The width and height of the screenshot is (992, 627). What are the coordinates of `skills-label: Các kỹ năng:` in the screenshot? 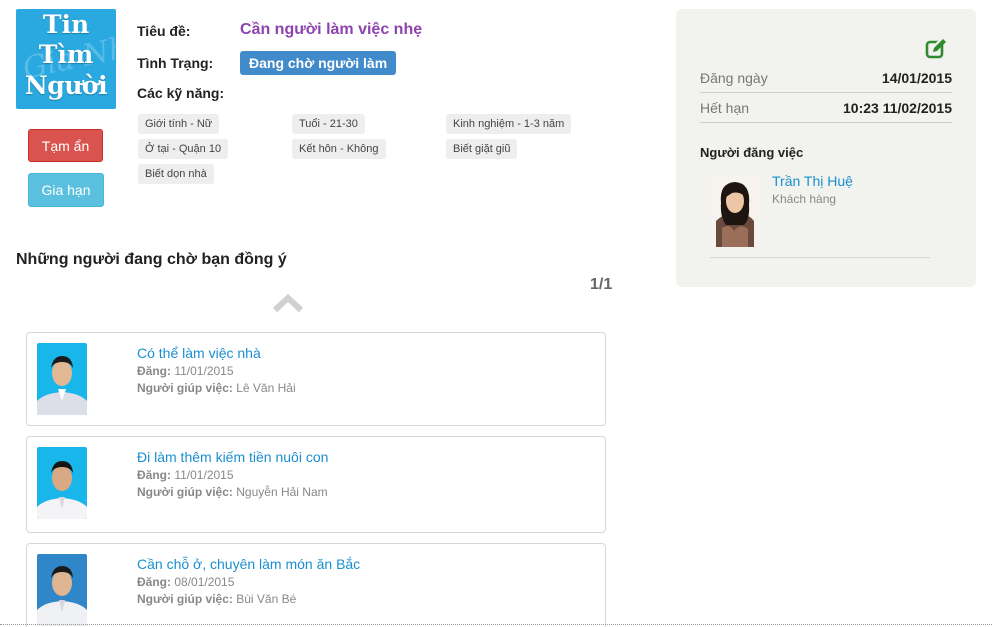 It's located at (181, 93).